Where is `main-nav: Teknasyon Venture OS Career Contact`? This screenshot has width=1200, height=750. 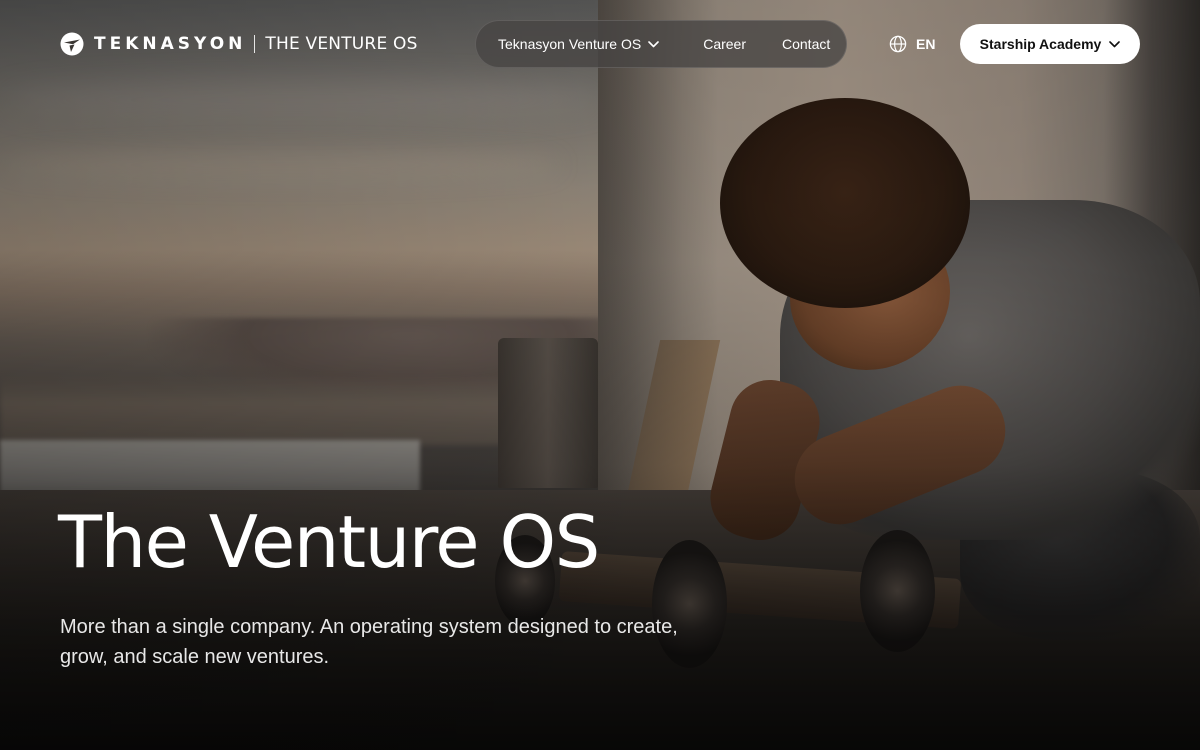
main-nav: Teknasyon Venture OS Career Contact is located at coordinates (661, 44).